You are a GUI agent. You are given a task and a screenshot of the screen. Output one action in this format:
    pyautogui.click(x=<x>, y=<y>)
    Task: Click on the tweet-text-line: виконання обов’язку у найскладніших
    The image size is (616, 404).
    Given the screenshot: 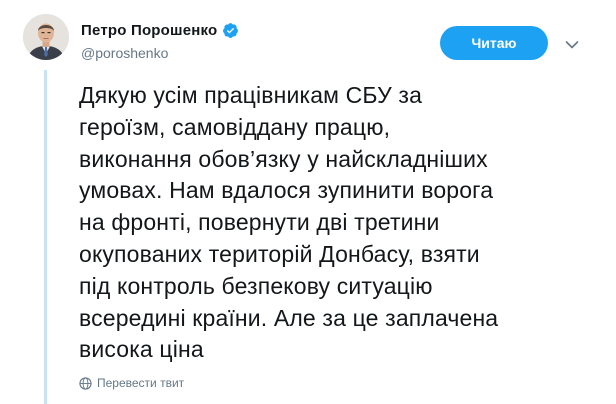 What is the action you would take?
    pyautogui.click(x=283, y=158)
    